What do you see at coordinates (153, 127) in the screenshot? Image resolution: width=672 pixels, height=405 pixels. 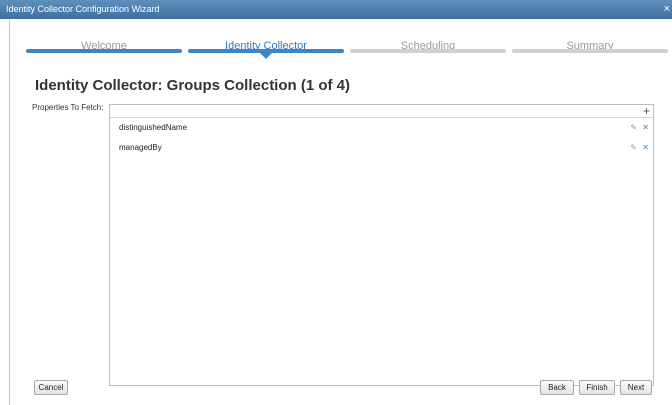 I see `property-name: distinguishedName` at bounding box center [153, 127].